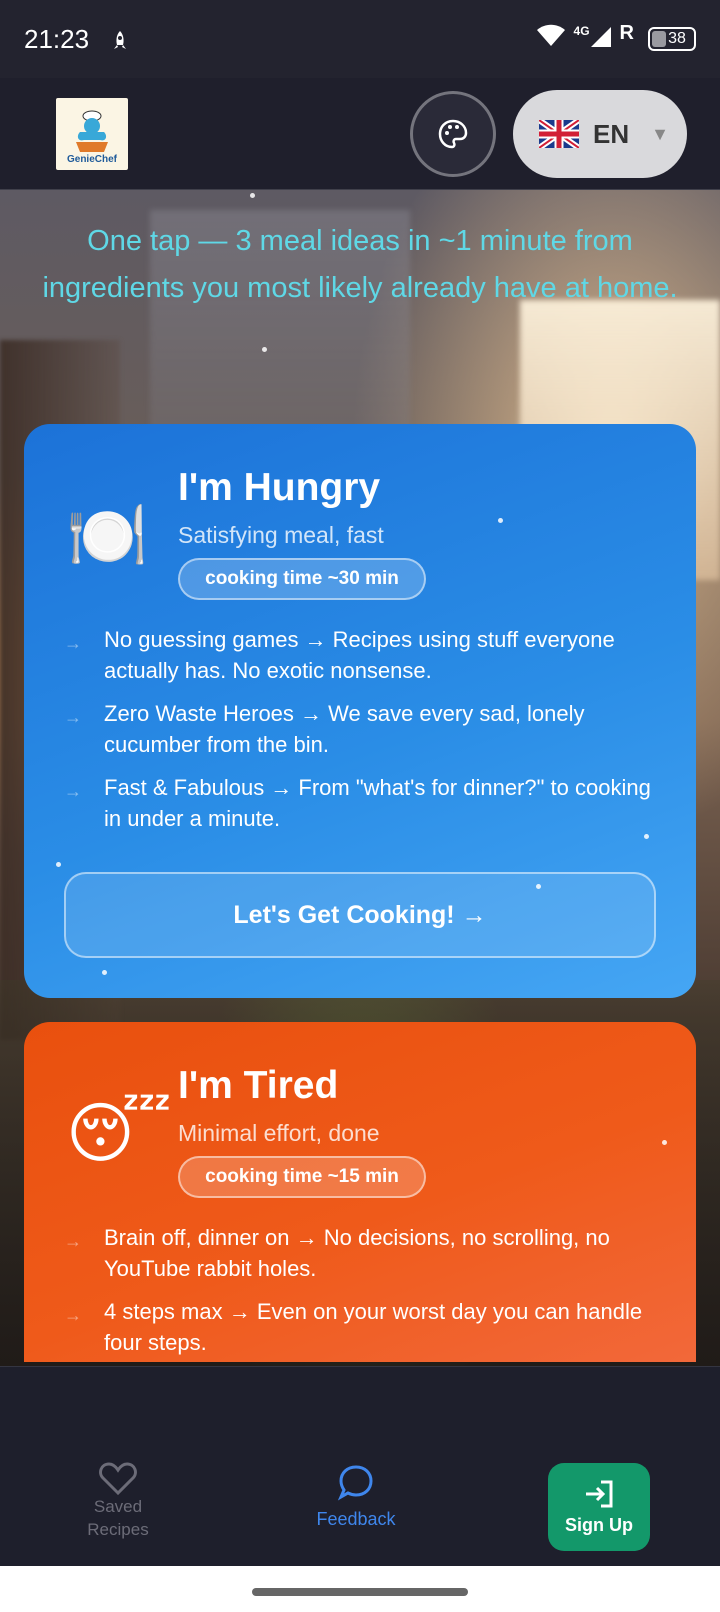 Image resolution: width=720 pixels, height=1612 pixels. What do you see at coordinates (118, 1518) in the screenshot?
I see `saved-recipes-label: Saved Recipes` at bounding box center [118, 1518].